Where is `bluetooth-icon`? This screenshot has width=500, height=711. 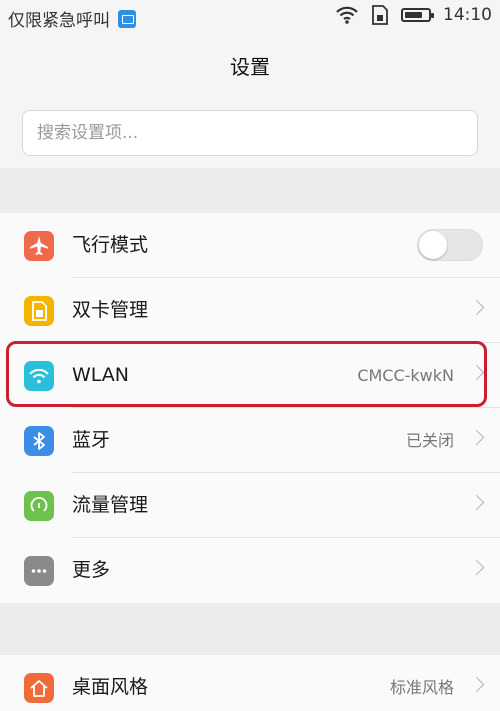
bluetooth-icon is located at coordinates (39, 441).